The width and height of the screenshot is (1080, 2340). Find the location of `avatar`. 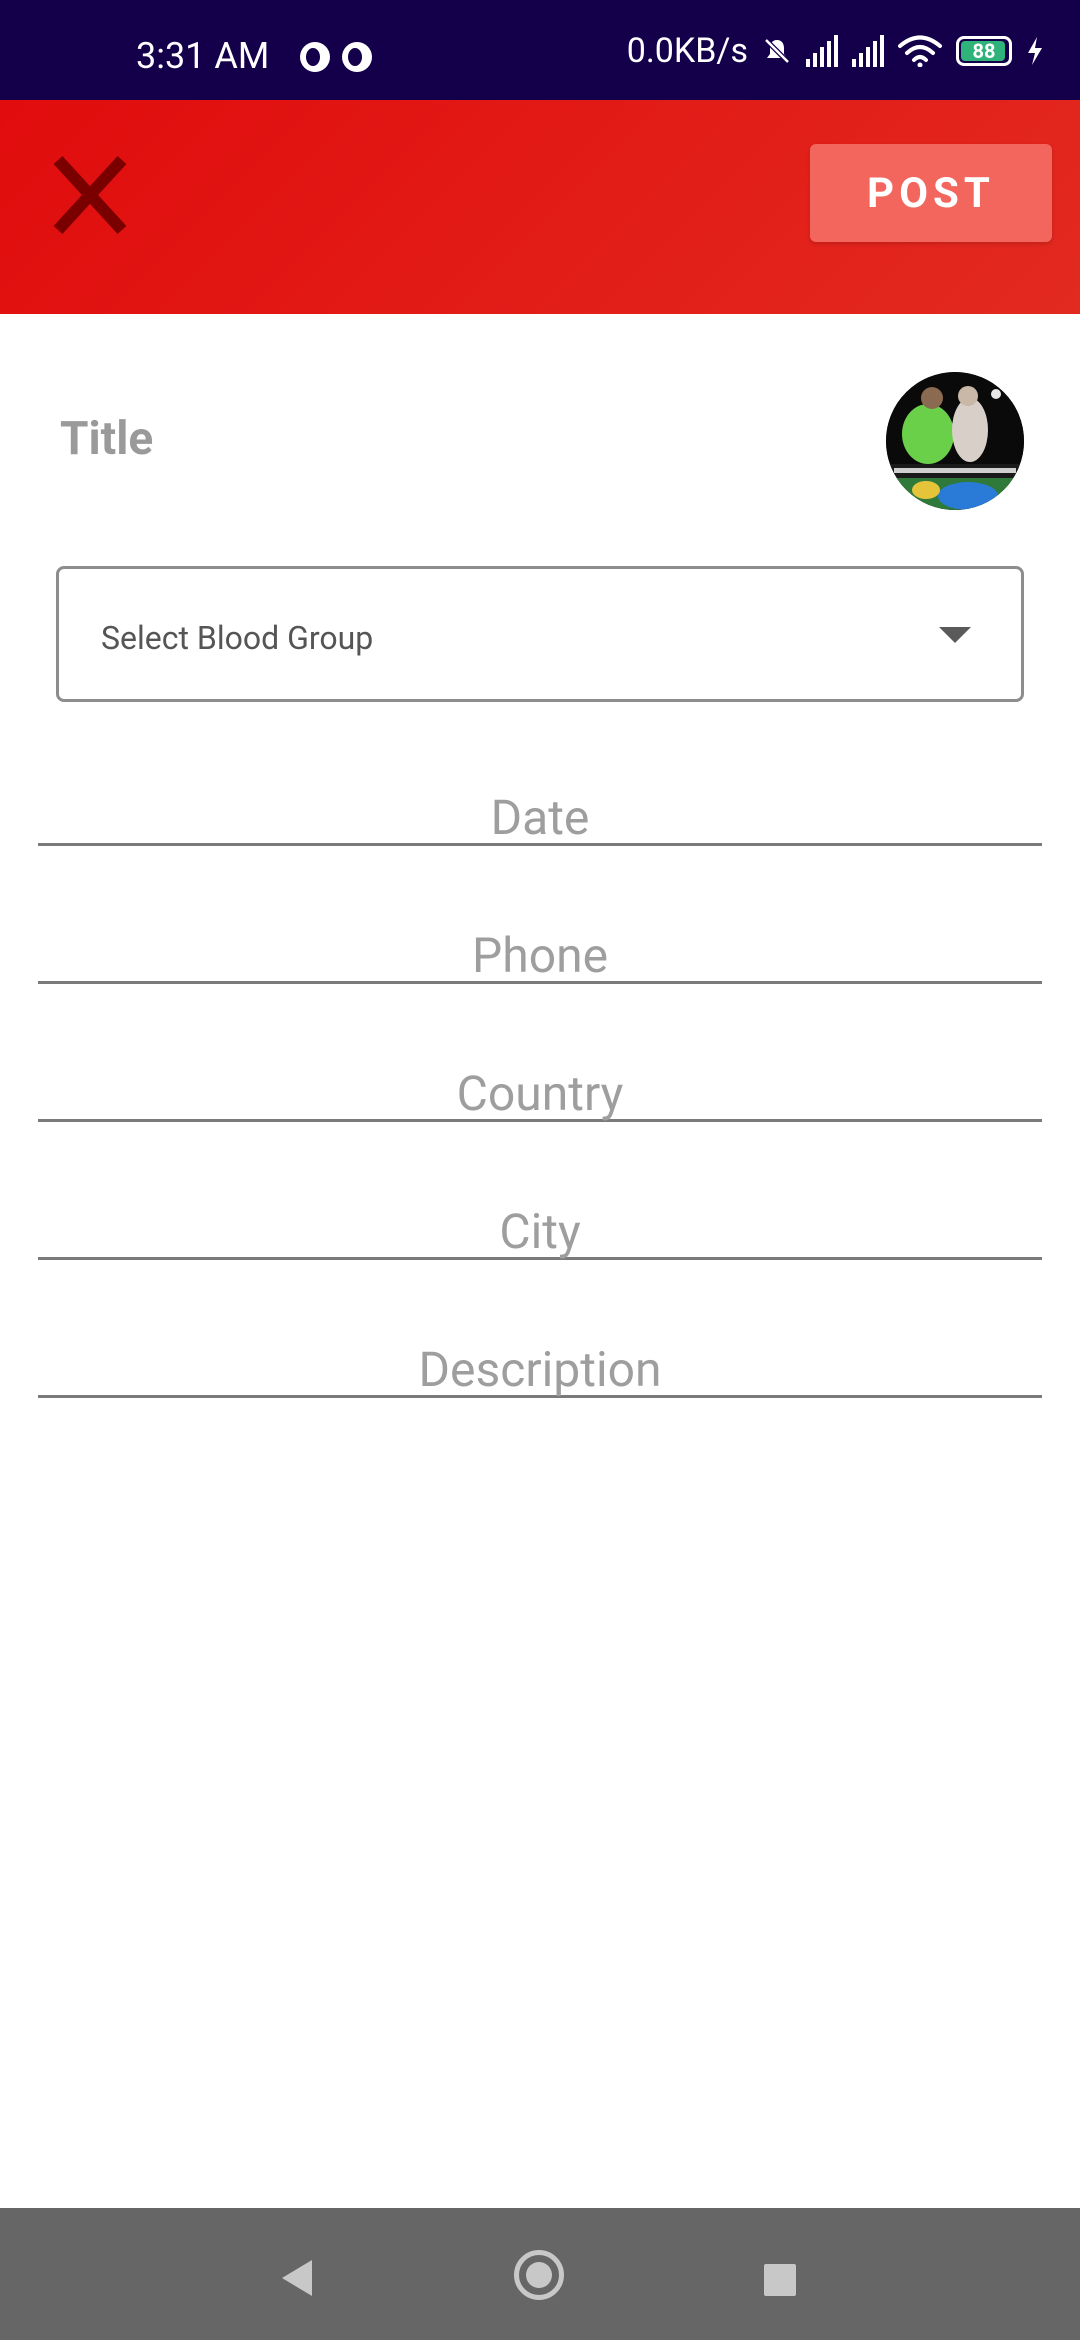

avatar is located at coordinates (955, 441).